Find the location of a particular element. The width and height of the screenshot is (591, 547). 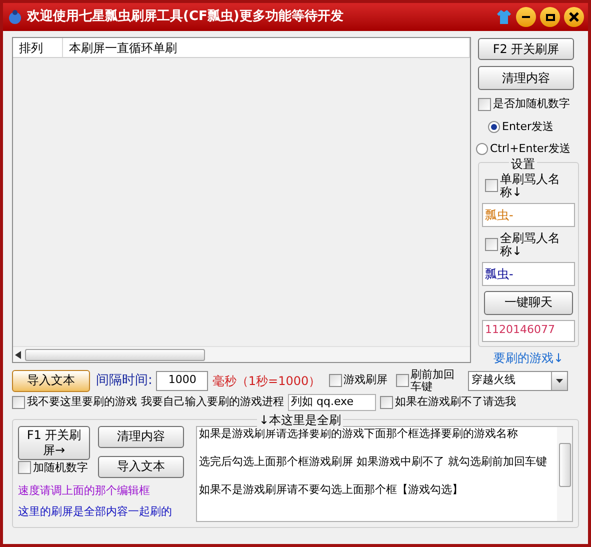

checkbox-label: 我不要这里要刷的游戏 is located at coordinates (82, 402).